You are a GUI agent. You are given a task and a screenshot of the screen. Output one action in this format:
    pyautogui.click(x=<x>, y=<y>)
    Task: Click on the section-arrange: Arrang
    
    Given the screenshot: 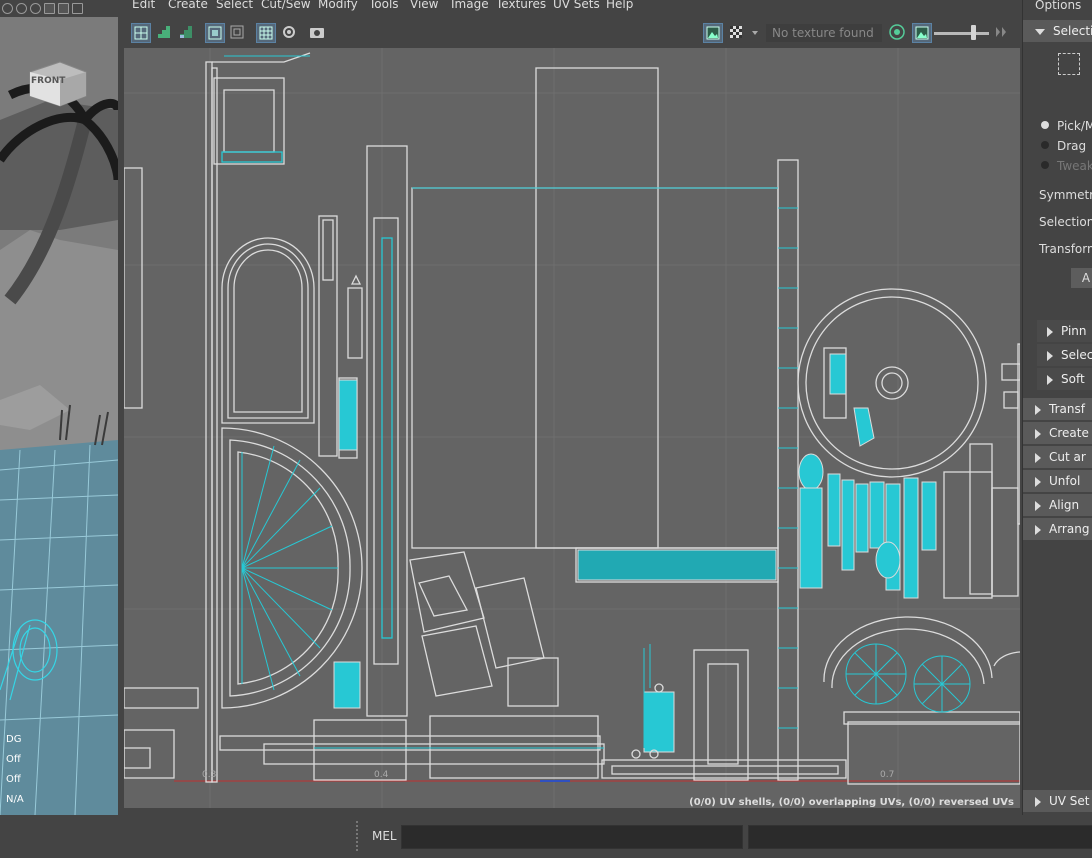 What is the action you would take?
    pyautogui.click(x=1057, y=529)
    